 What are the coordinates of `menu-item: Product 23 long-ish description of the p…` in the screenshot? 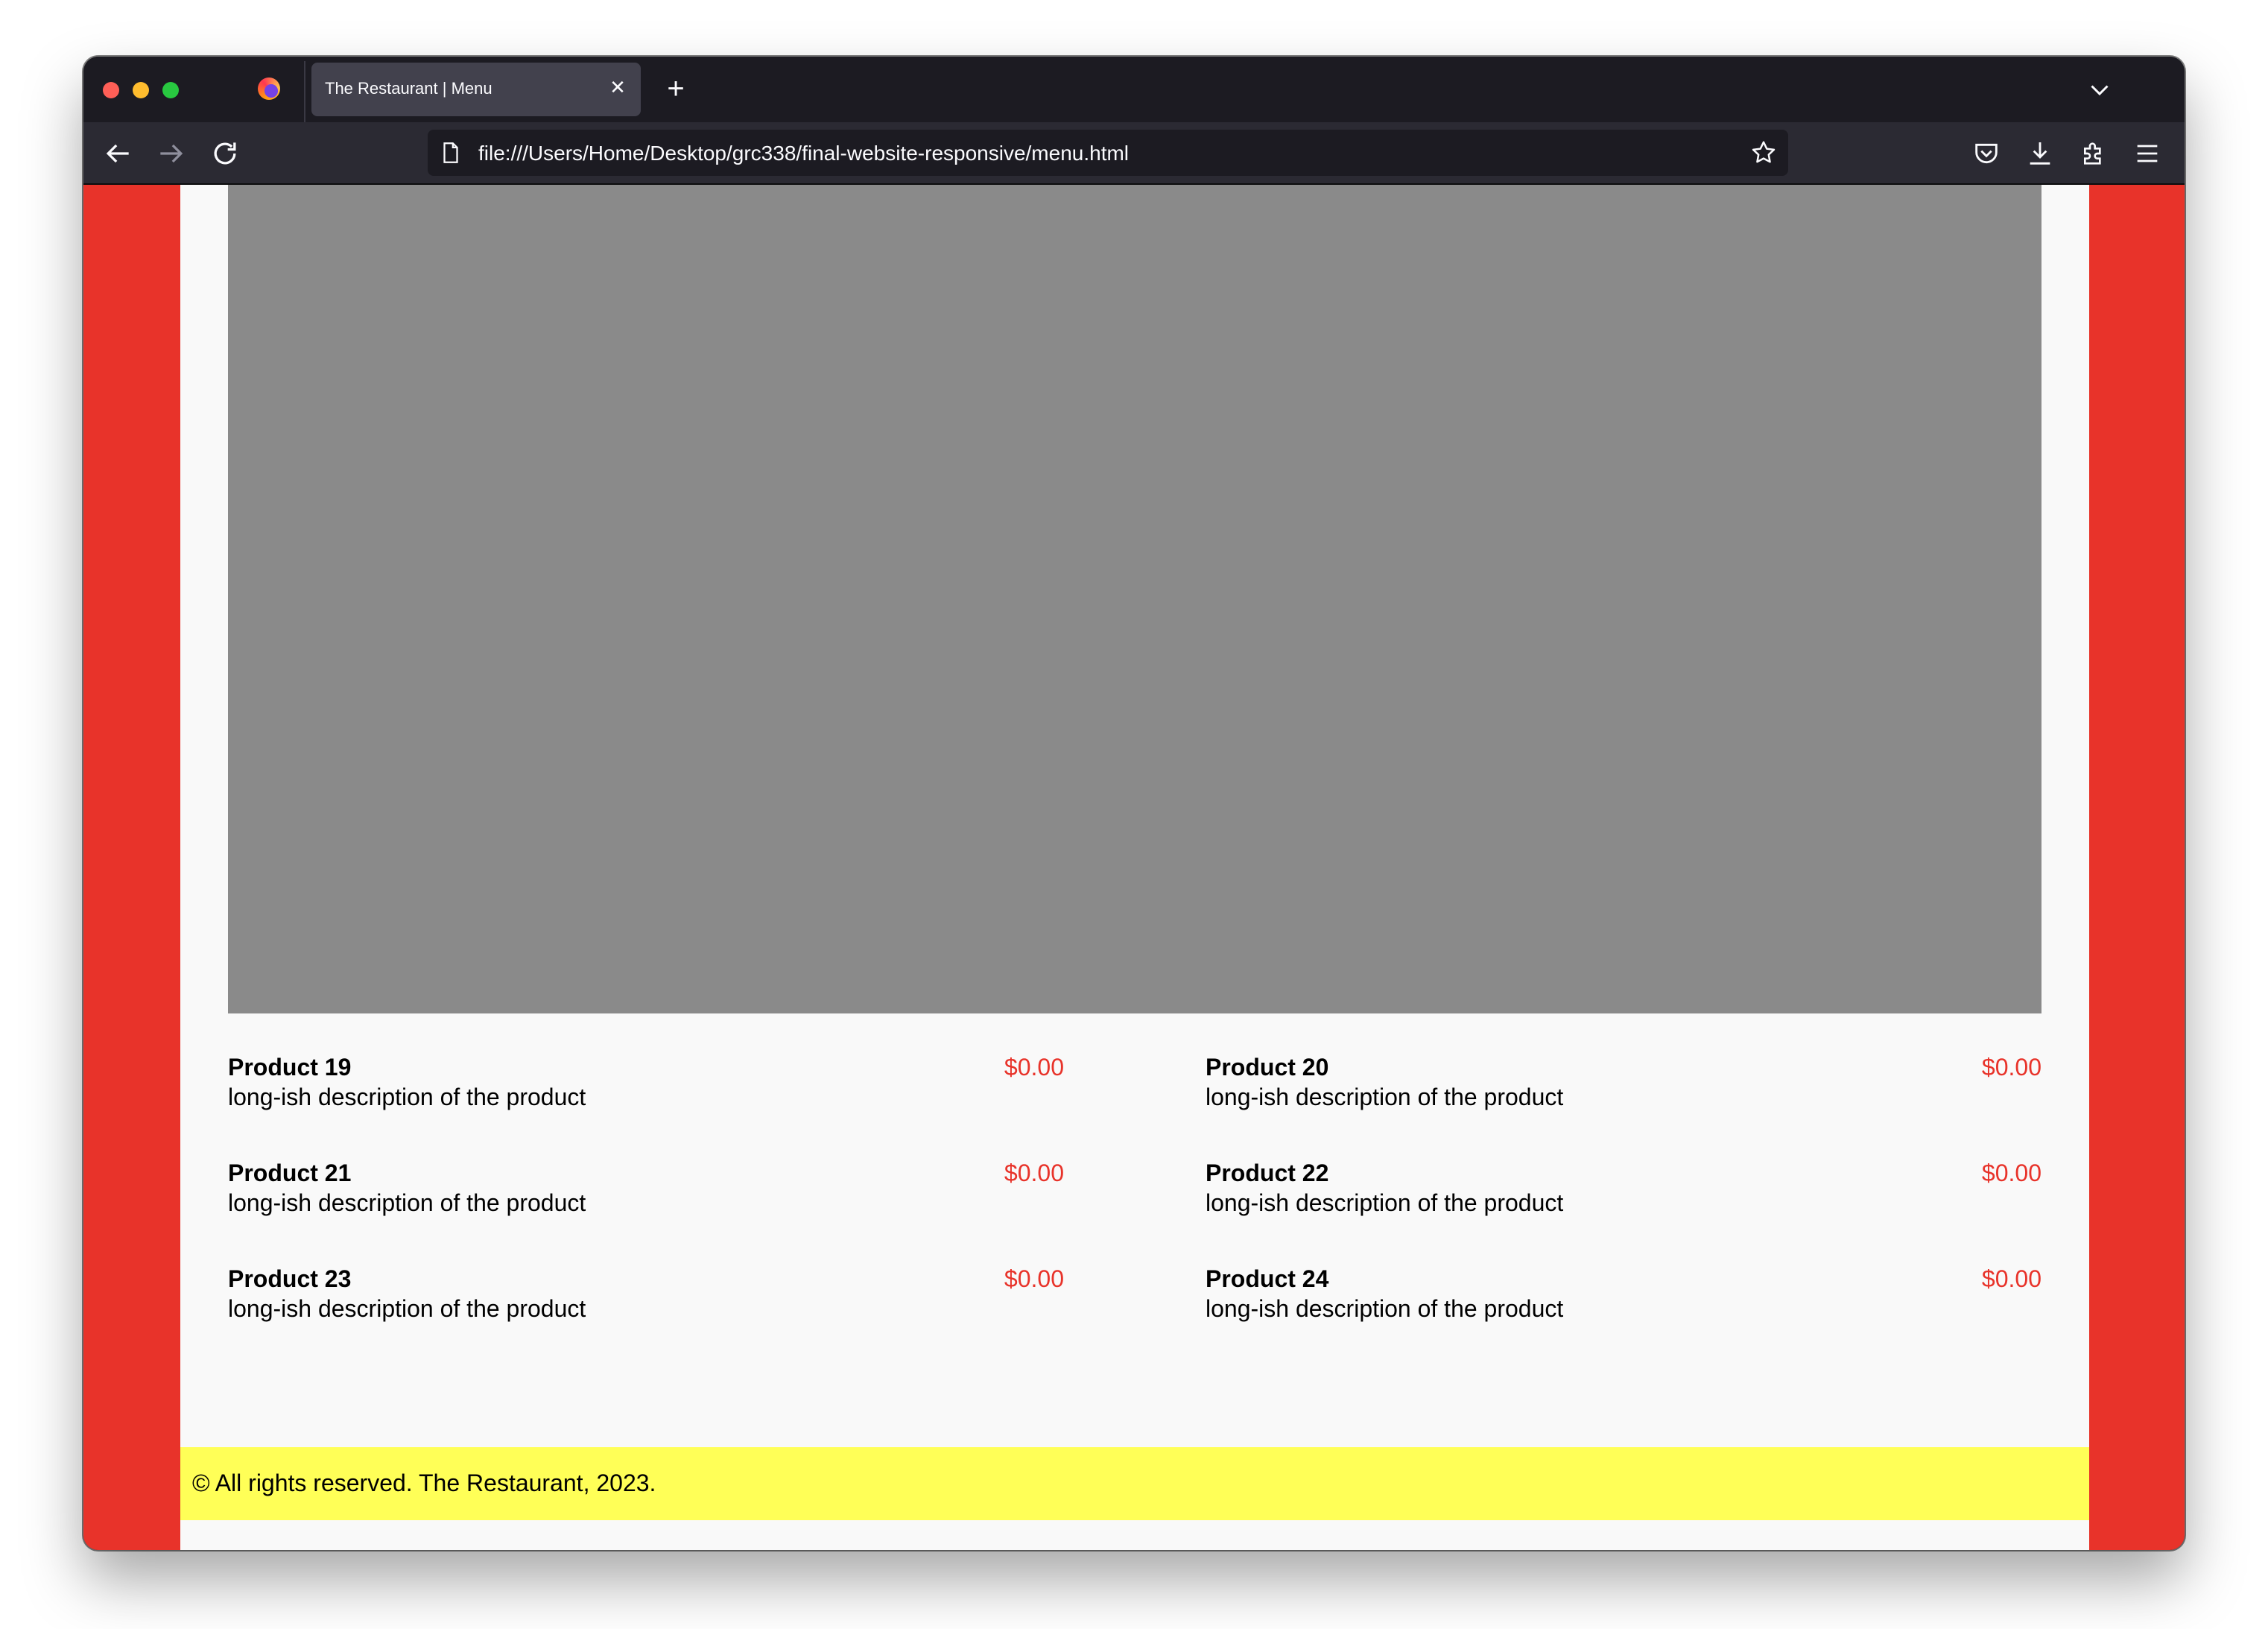 It's located at (646, 1298).